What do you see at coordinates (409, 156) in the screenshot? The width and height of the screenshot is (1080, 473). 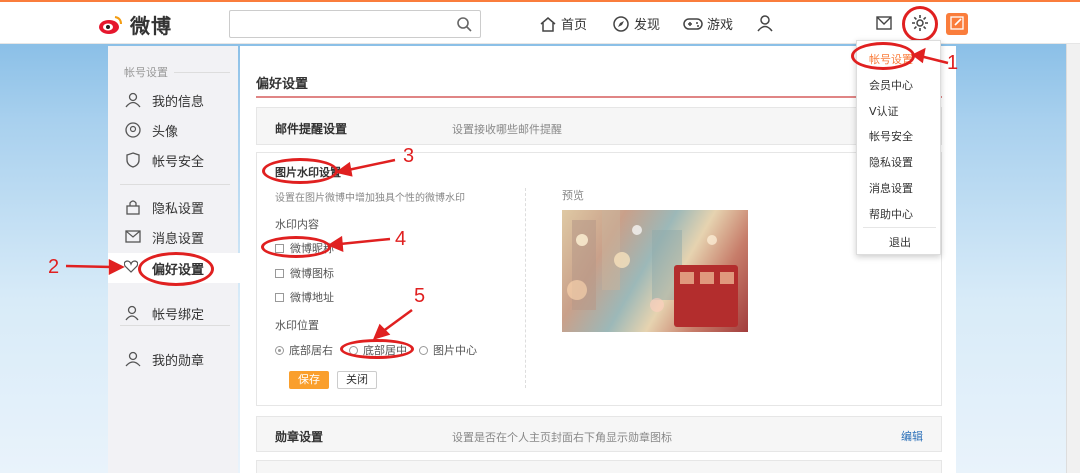 I see `annotation-number-3: 3` at bounding box center [409, 156].